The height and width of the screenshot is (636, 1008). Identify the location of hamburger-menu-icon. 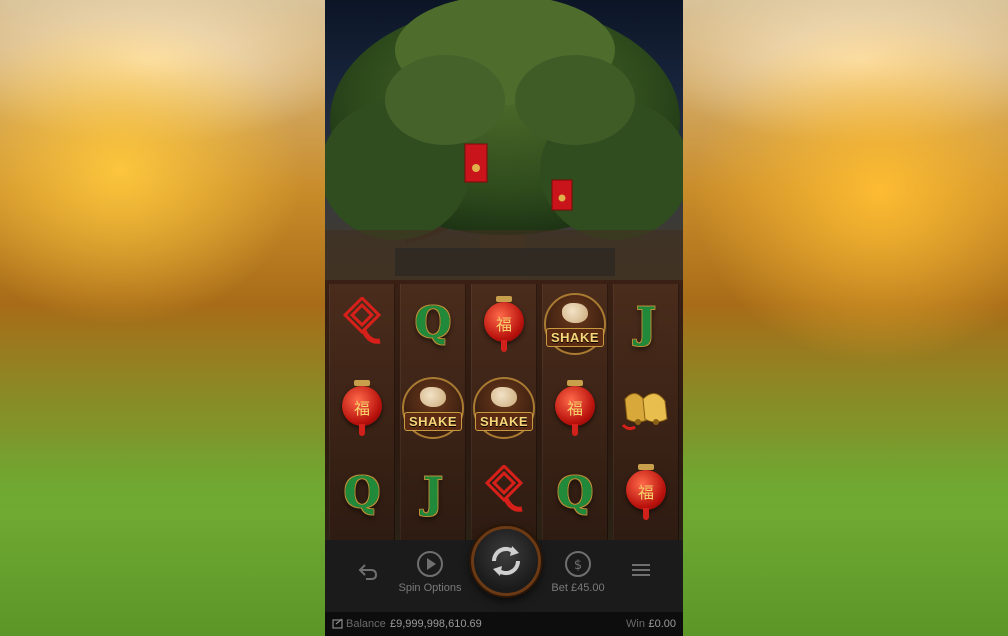
(641, 570).